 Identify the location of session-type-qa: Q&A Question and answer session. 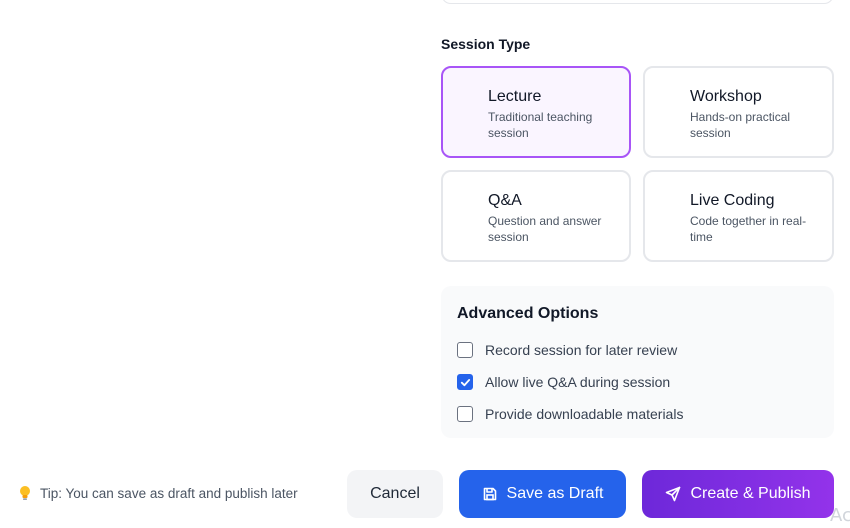
(536, 216).